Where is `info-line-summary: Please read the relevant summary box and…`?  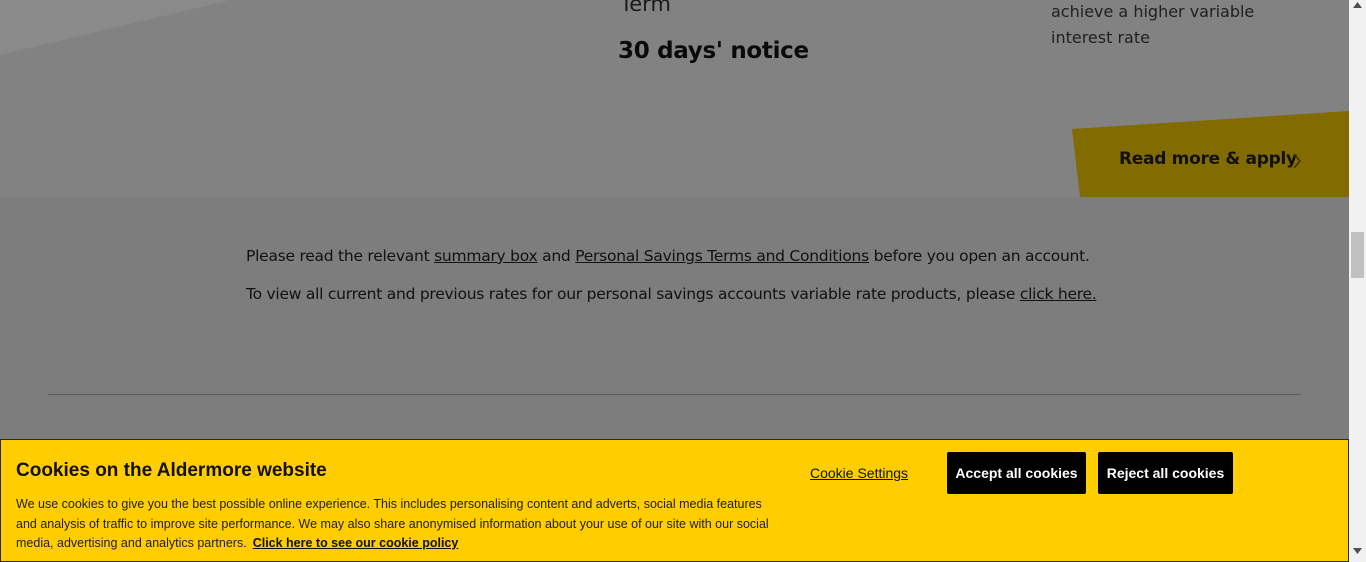 info-line-summary: Please read the relevant summary box and… is located at coordinates (668, 256).